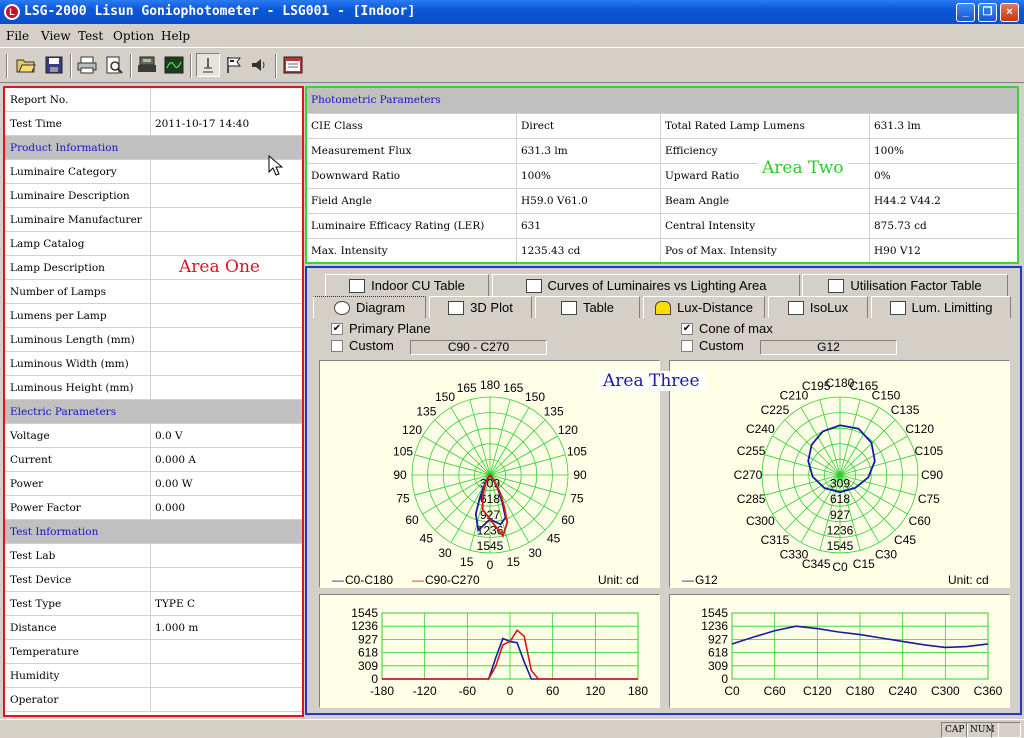  What do you see at coordinates (259, 65) in the screenshot?
I see `speaker-icon` at bounding box center [259, 65].